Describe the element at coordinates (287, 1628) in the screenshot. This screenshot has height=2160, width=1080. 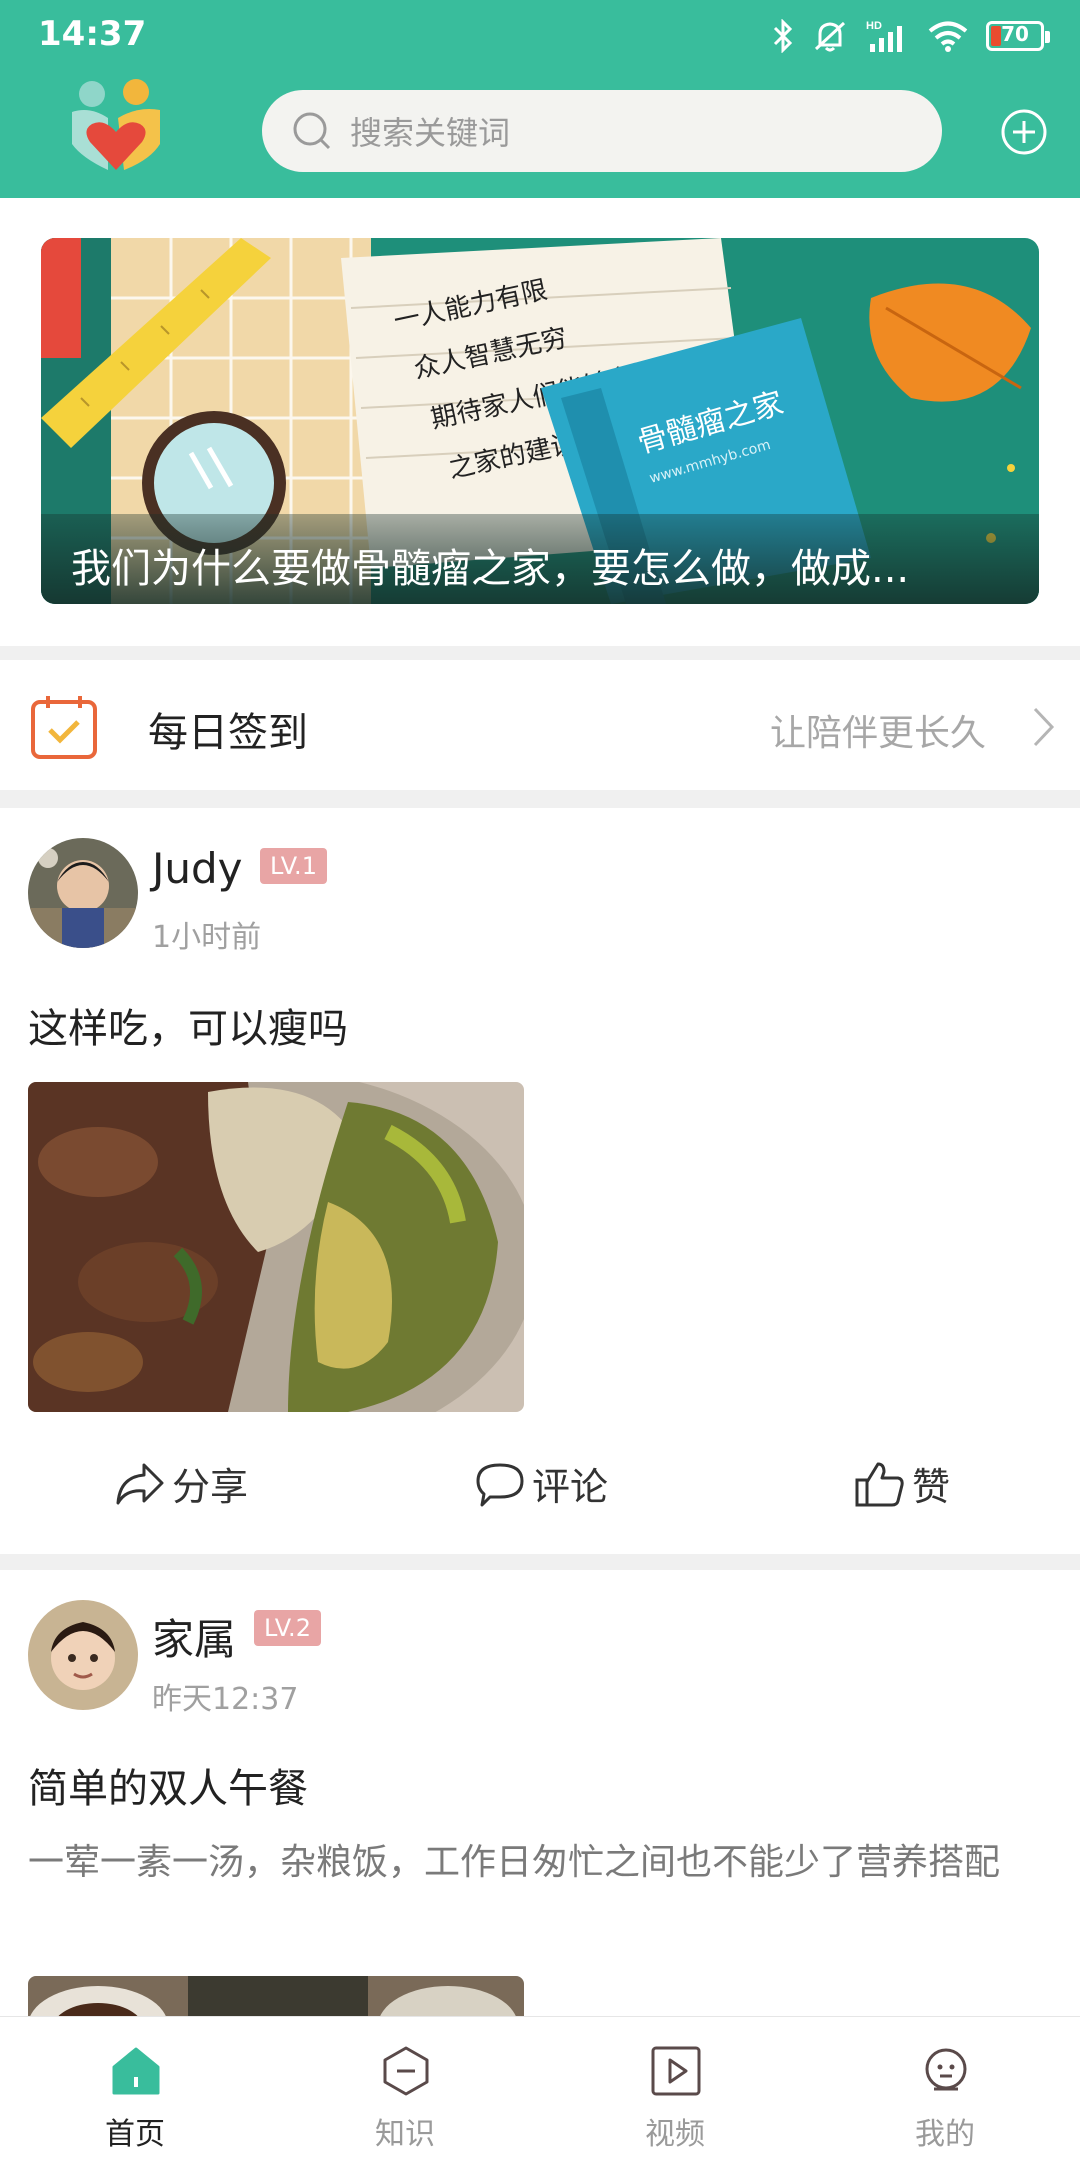
I see `level-badge: LV.2` at that location.